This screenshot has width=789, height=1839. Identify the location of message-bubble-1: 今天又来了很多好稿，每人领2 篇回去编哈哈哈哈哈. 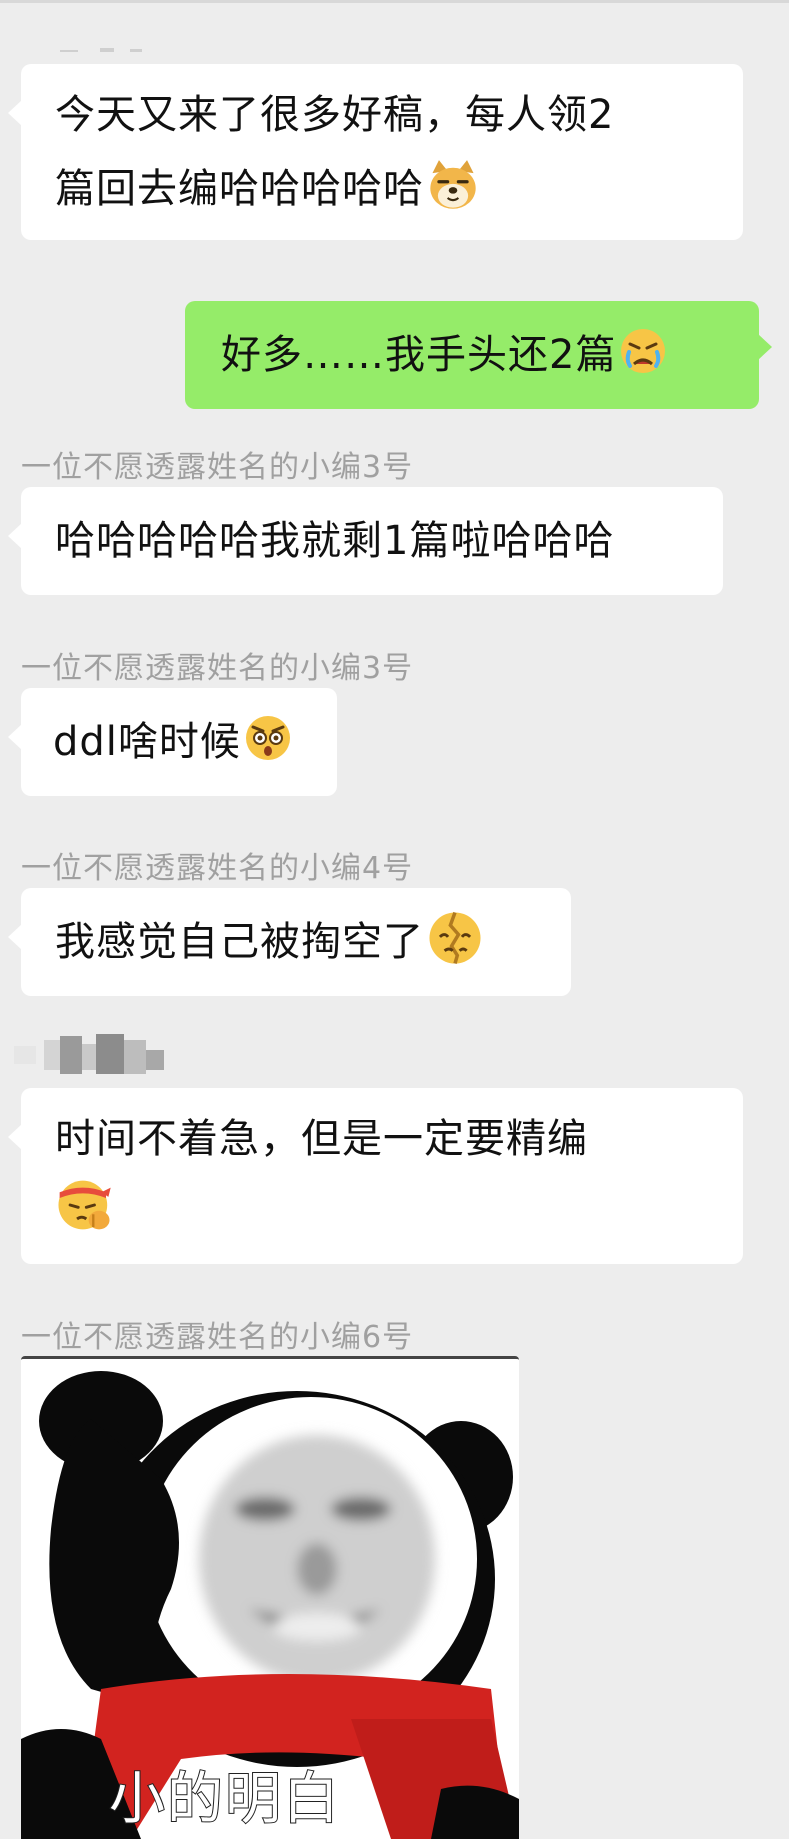
(375, 152).